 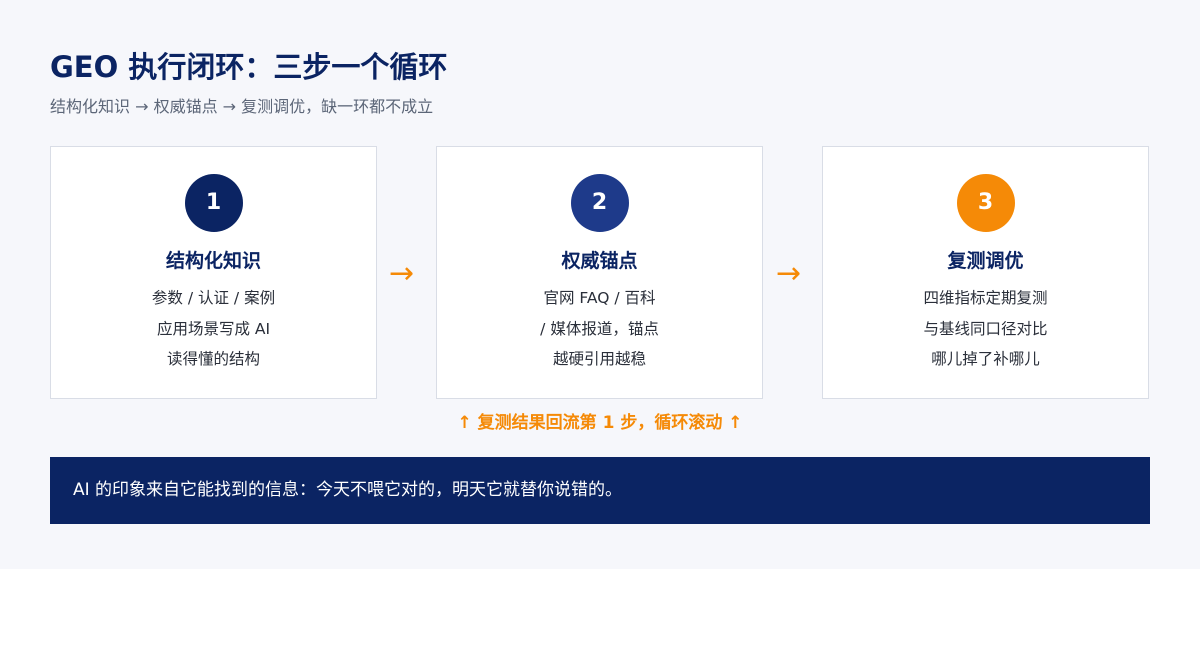 What do you see at coordinates (985, 328) in the screenshot?
I see `step-line: 与基线同口径对比` at bounding box center [985, 328].